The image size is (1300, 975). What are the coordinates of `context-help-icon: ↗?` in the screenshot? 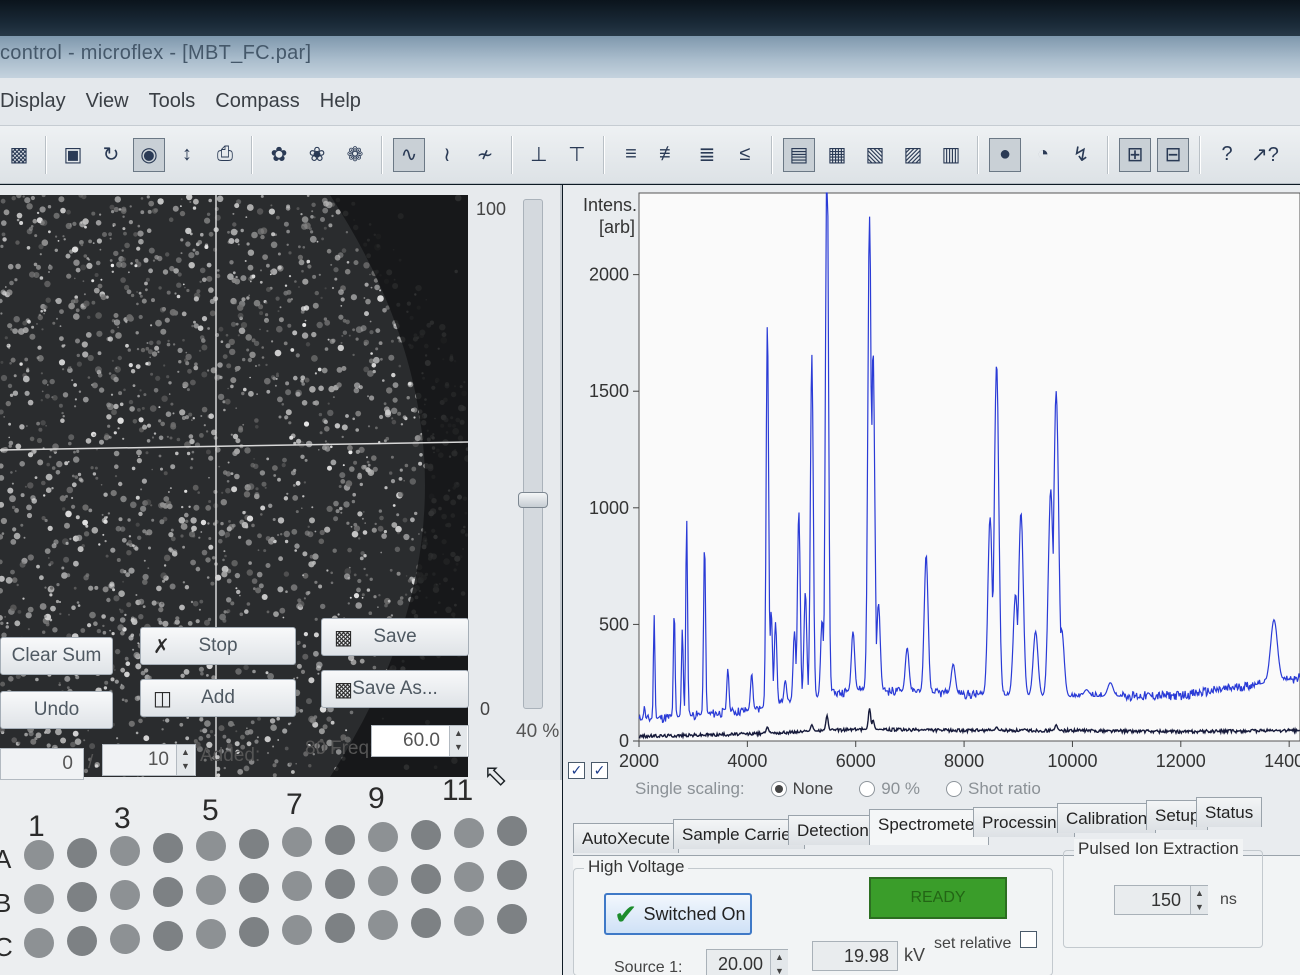 It's located at (1265, 155).